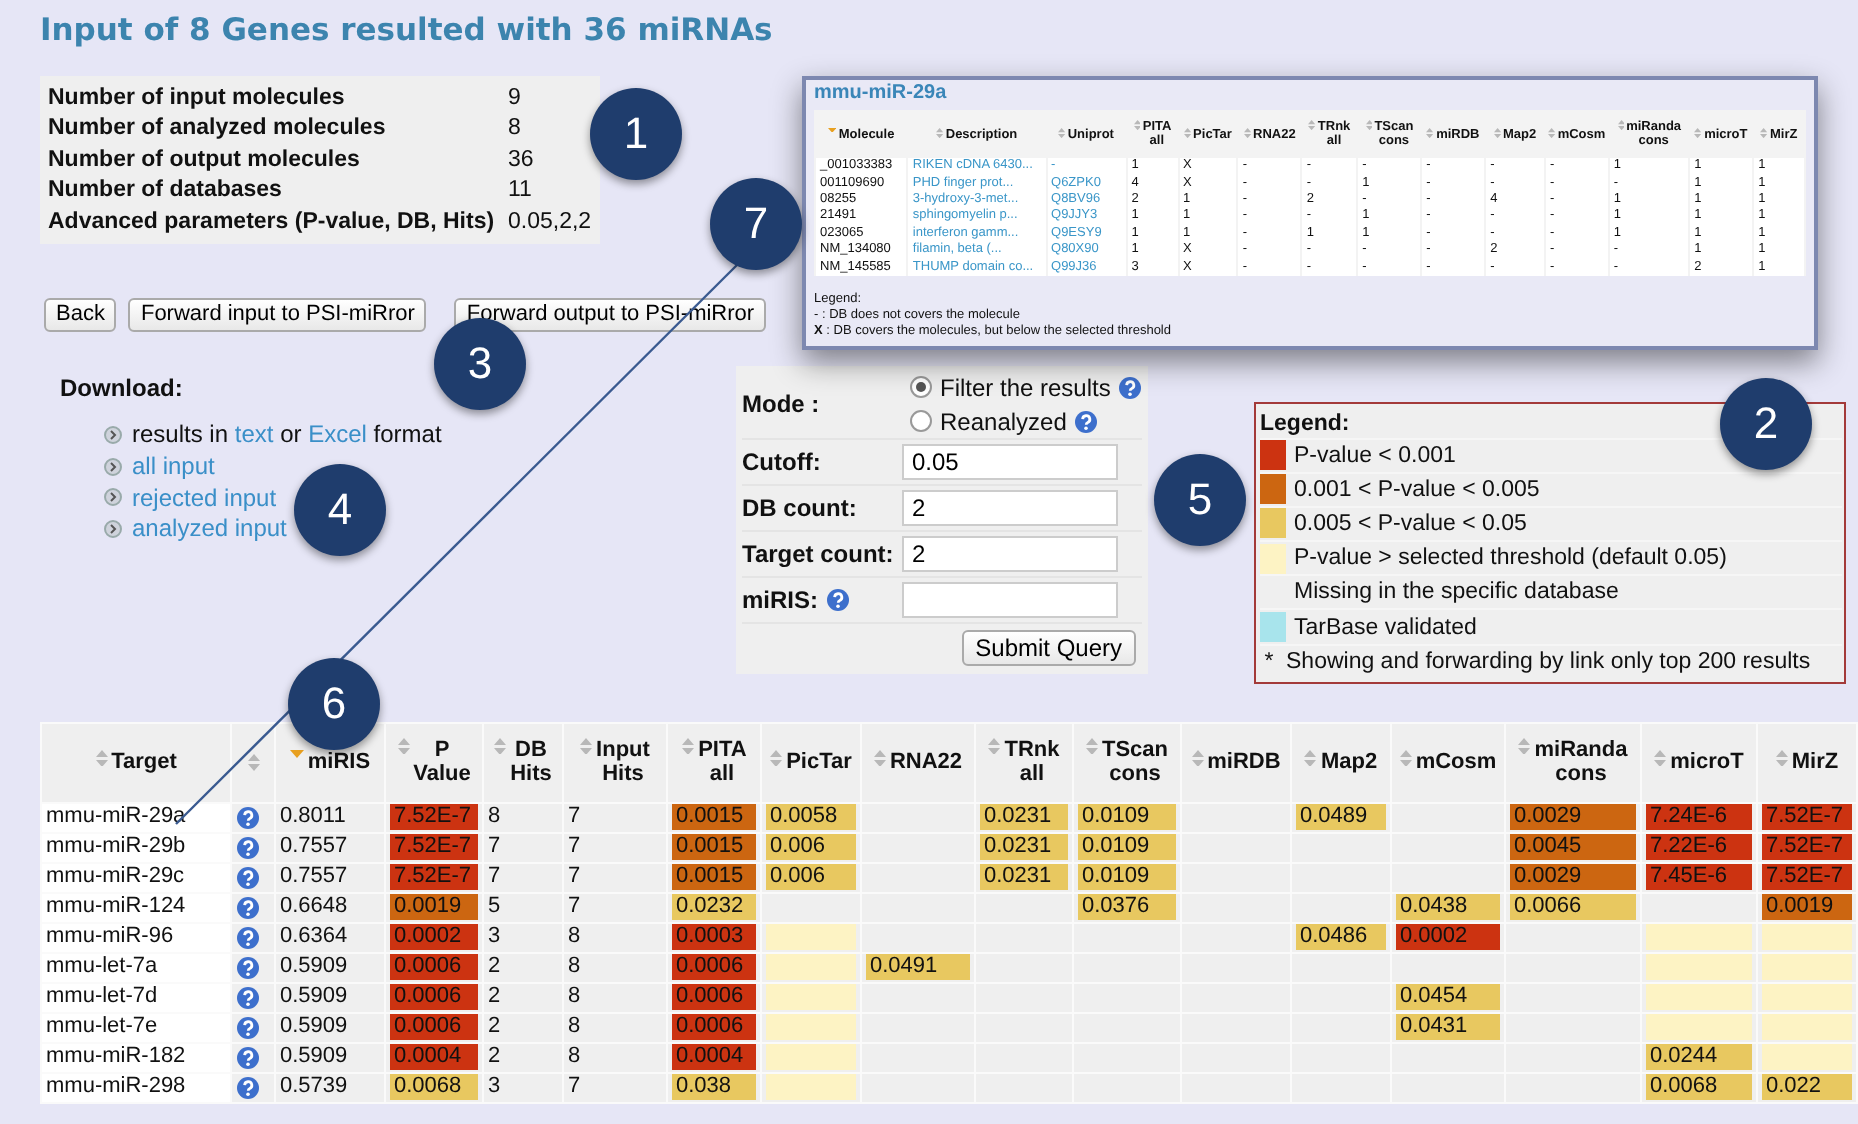  Describe the element at coordinates (1699, 877) in the screenshot. I see `score-cell: 7.45E-6` at that location.